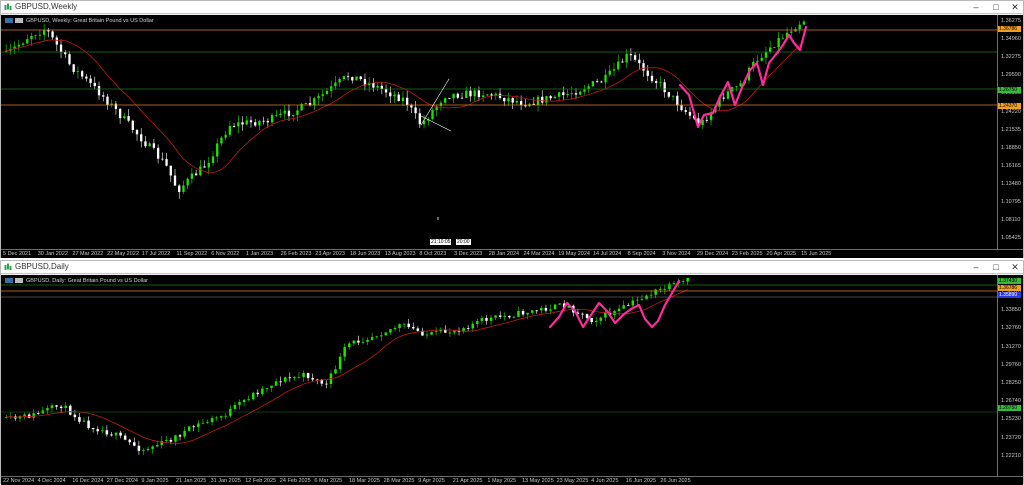  What do you see at coordinates (816, 254) in the screenshot?
I see `weekly-time-label: 15 Jun 2025` at bounding box center [816, 254].